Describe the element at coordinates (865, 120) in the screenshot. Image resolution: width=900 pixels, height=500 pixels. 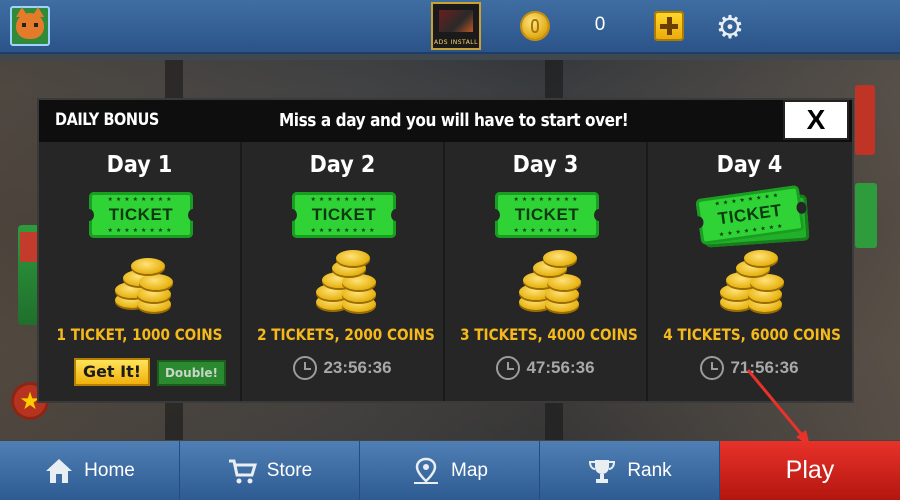
I see `right-daily-banner` at that location.